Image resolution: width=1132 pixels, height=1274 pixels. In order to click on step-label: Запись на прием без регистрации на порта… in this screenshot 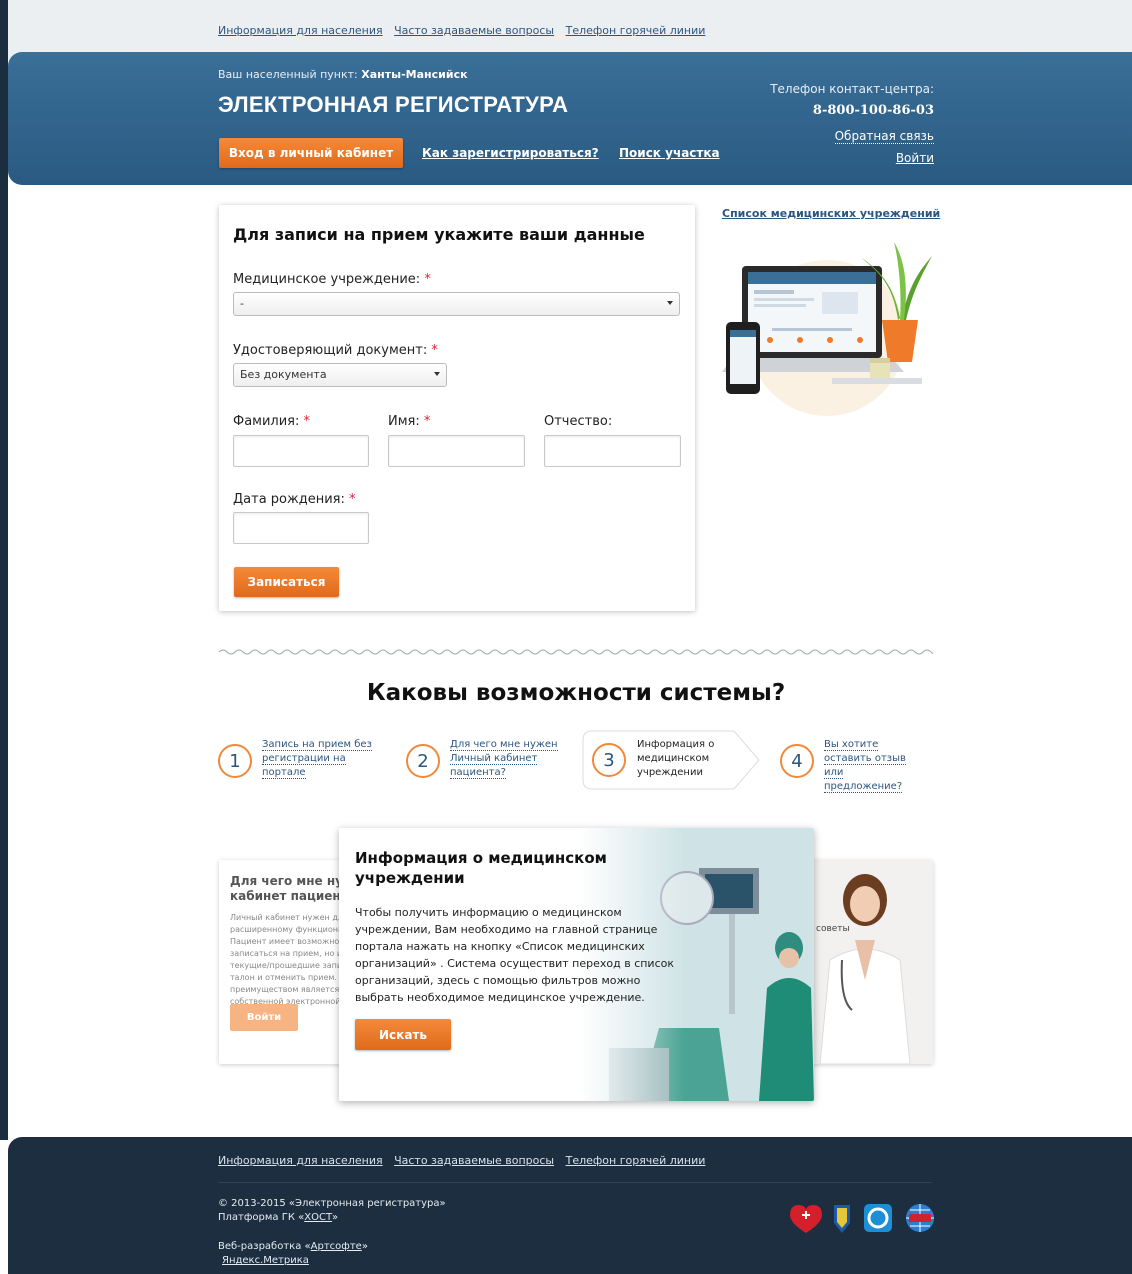, I will do `click(322, 759)`.